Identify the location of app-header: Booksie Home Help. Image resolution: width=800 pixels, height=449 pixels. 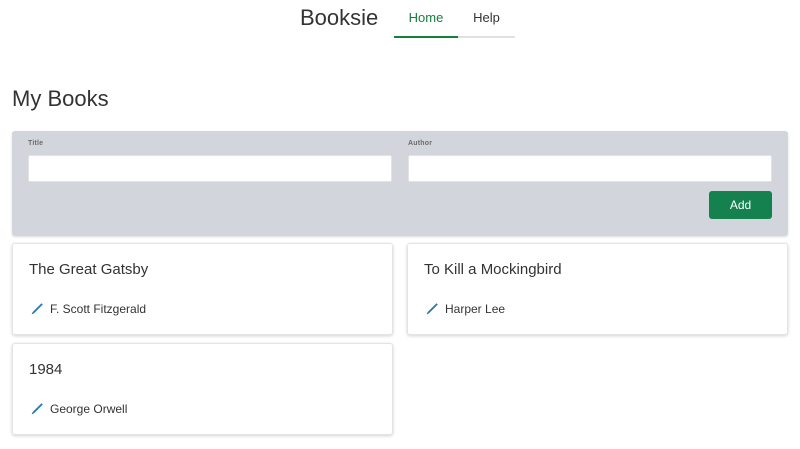
(400, 20).